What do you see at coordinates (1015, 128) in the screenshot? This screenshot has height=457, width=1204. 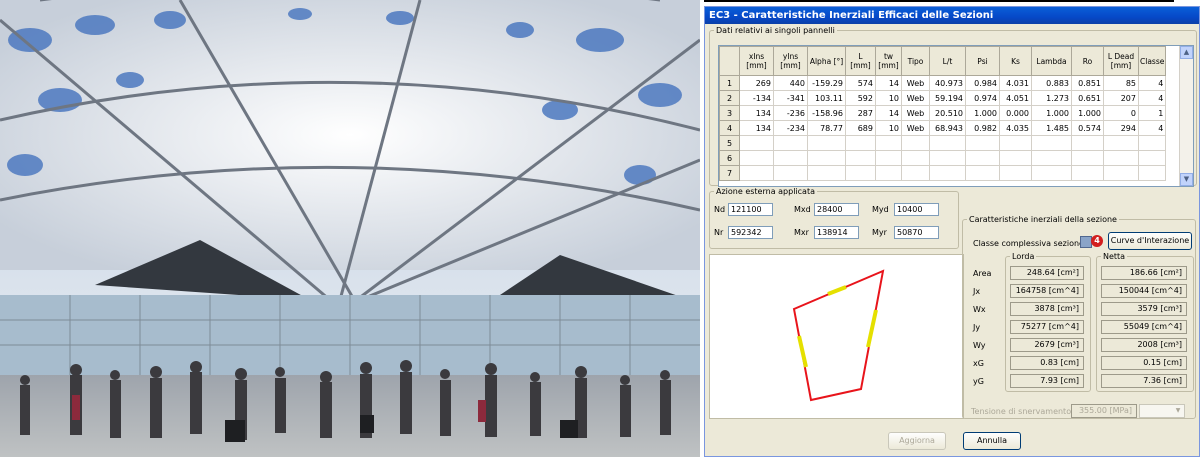 I see `grid-cell: 4.035` at bounding box center [1015, 128].